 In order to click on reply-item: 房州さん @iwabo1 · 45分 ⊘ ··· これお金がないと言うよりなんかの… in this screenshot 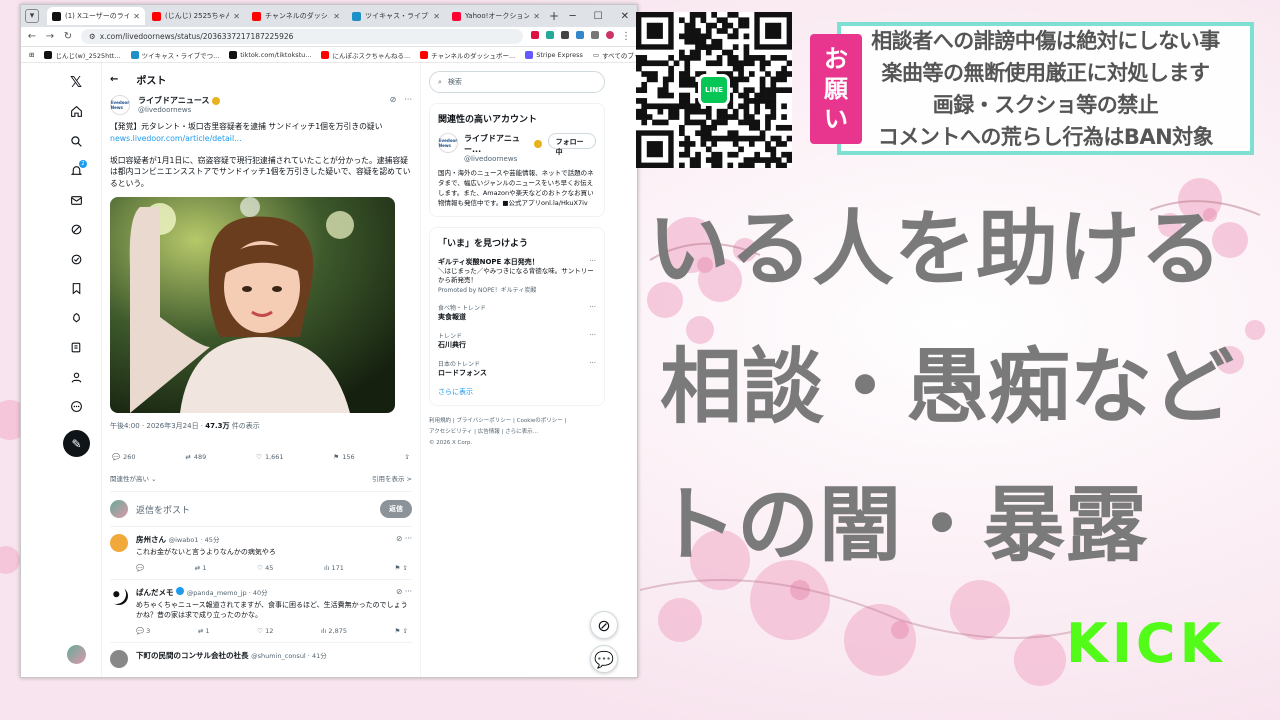, I will do `click(261, 553)`.